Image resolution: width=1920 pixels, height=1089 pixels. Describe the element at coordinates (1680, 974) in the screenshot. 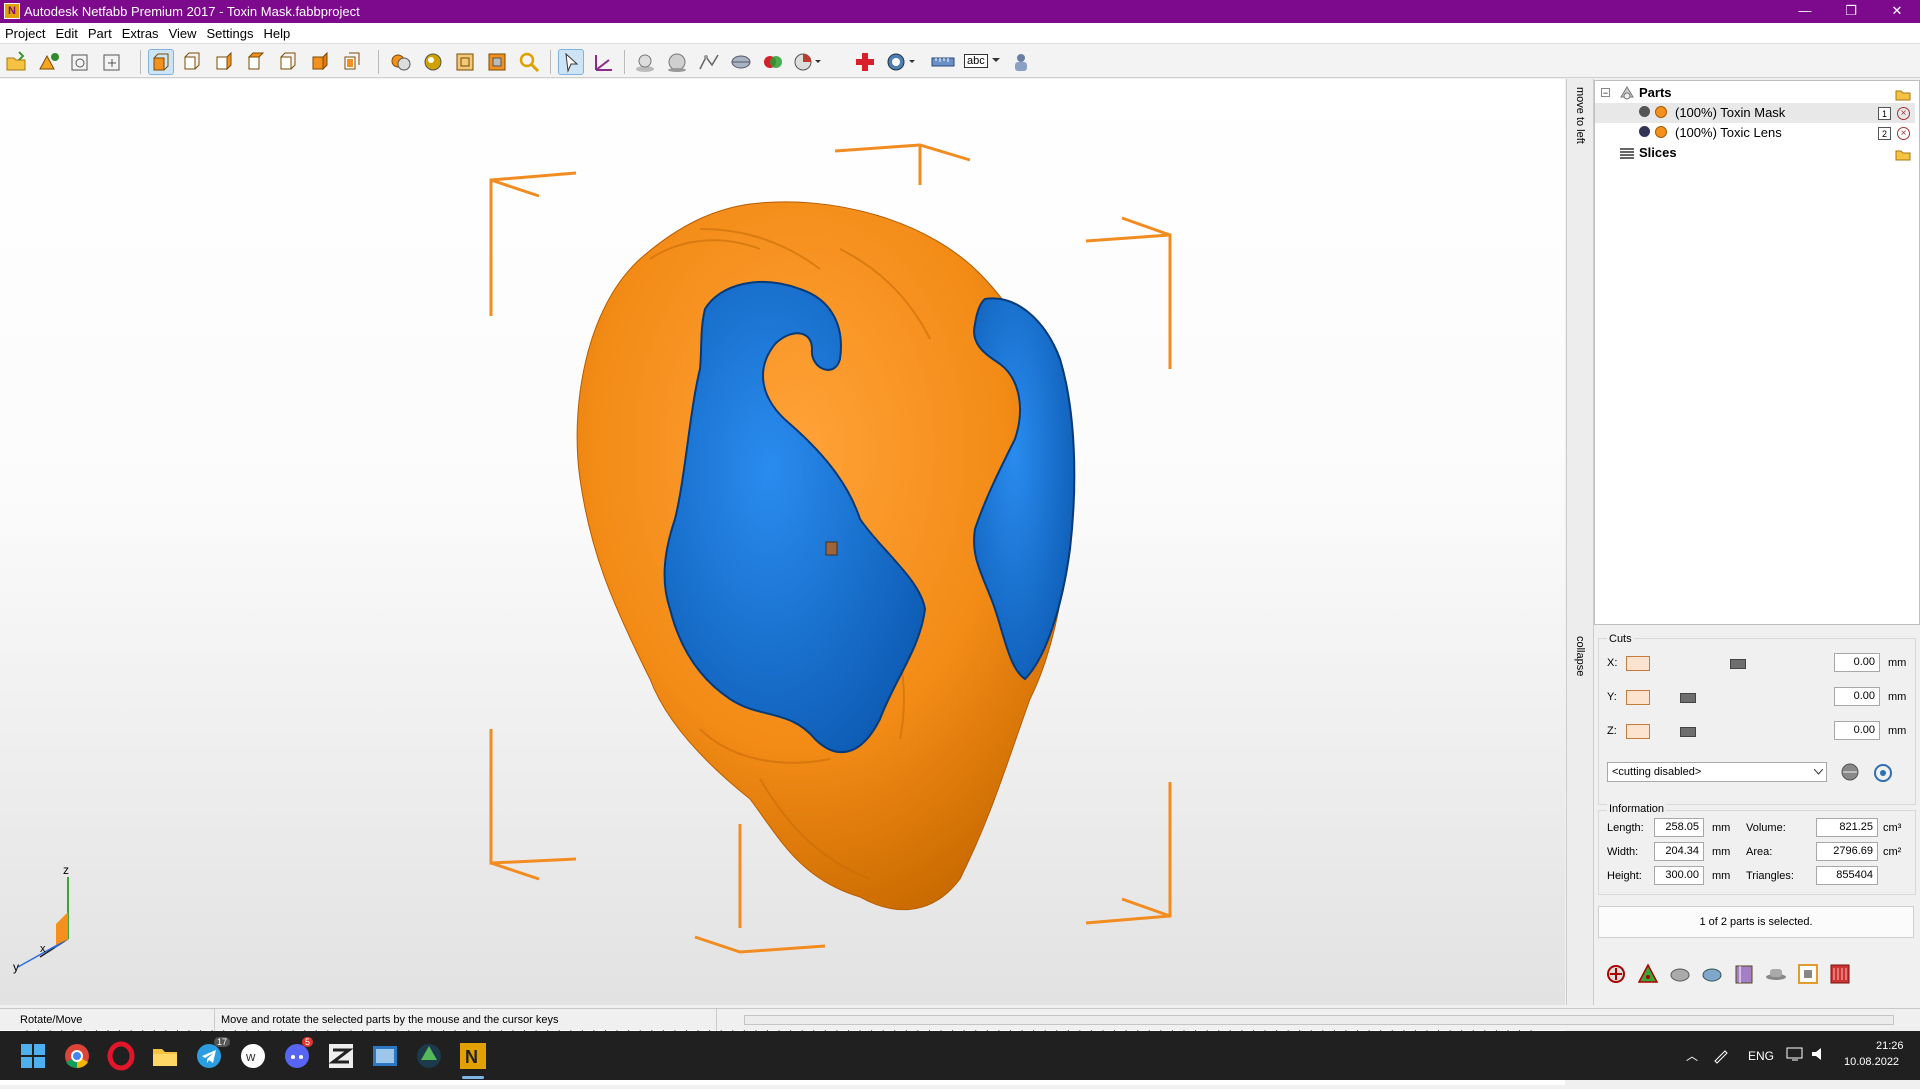

I see `cloud-tool-icon` at that location.